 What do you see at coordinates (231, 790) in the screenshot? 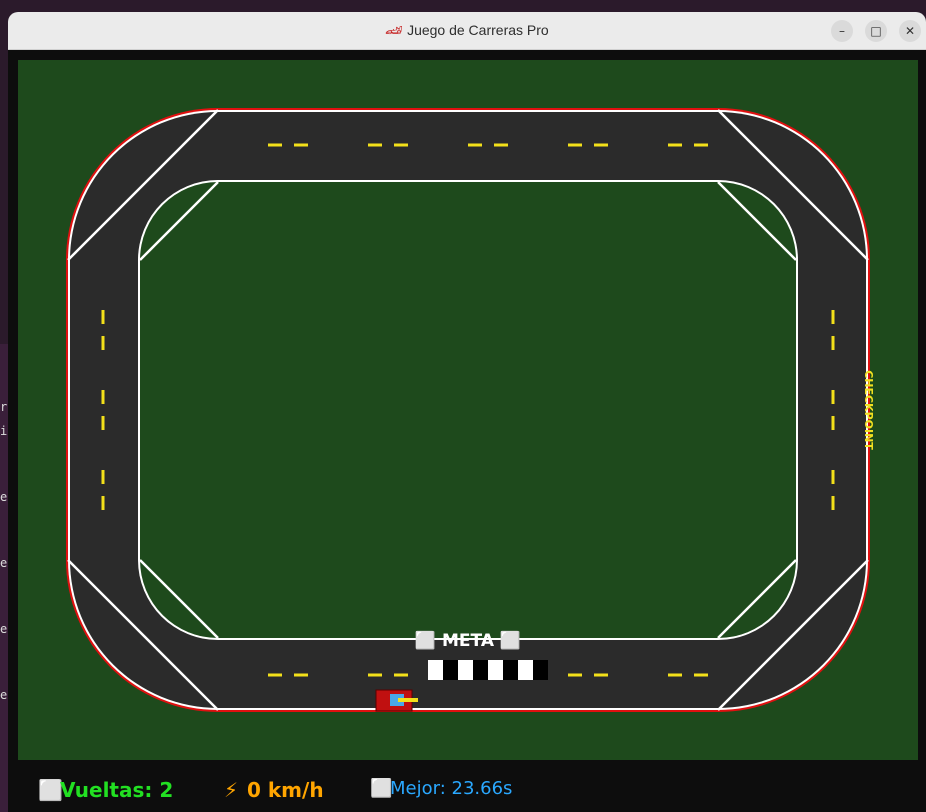
I see `speed-icon: ⚡` at bounding box center [231, 790].